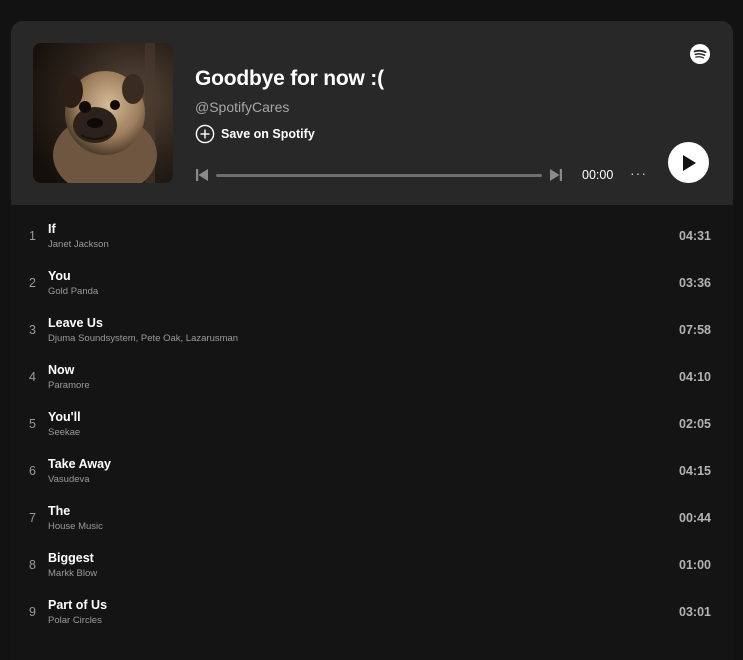  I want to click on playlist-title: Goodbye for now :(, so click(289, 78).